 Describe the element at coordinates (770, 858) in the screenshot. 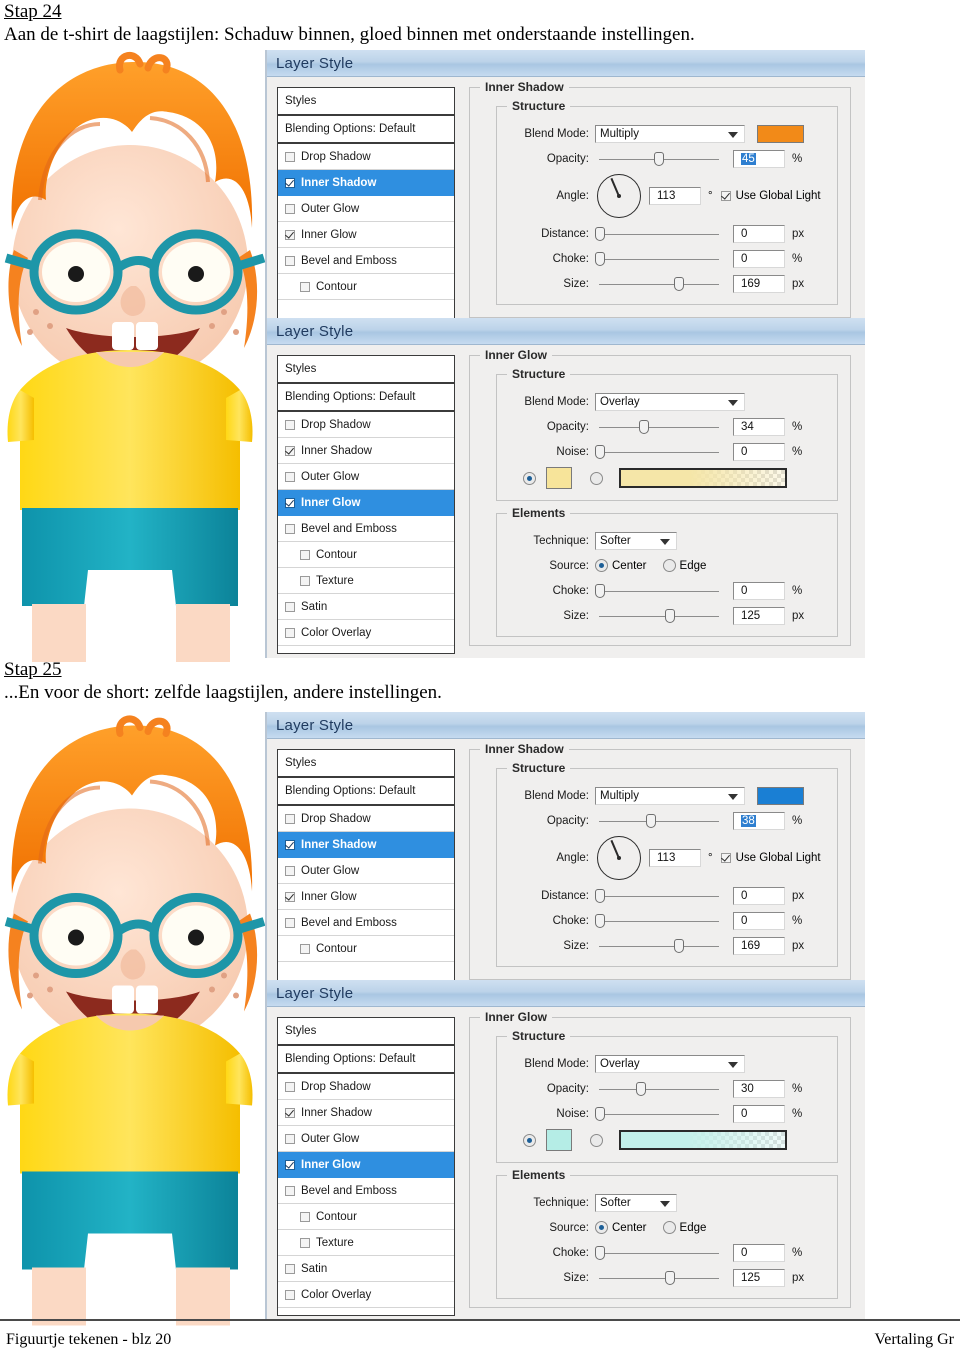

I see `use-global-light-row-3: Use Global Light` at that location.